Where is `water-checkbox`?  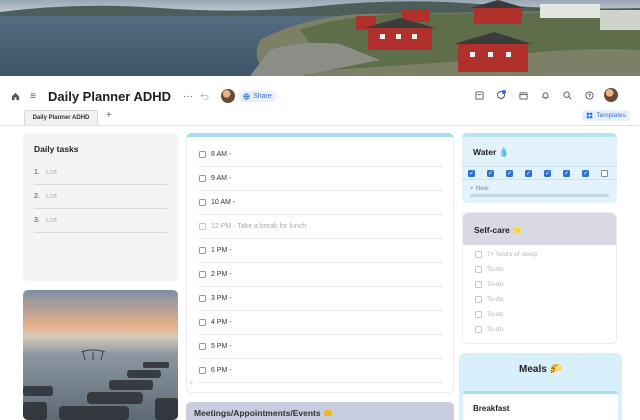
water-checkbox is located at coordinates (604, 173).